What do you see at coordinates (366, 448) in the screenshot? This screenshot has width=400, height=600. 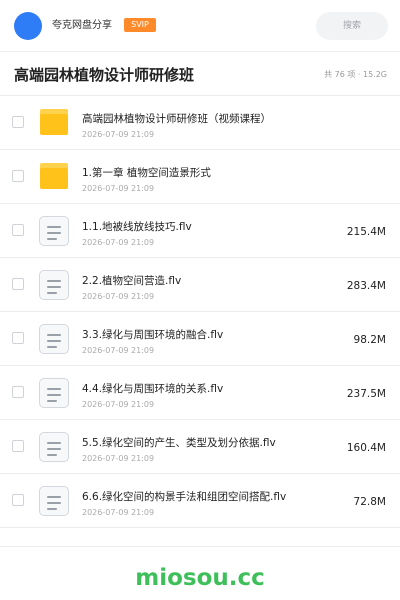 I see `file-size: 160.4M` at bounding box center [366, 448].